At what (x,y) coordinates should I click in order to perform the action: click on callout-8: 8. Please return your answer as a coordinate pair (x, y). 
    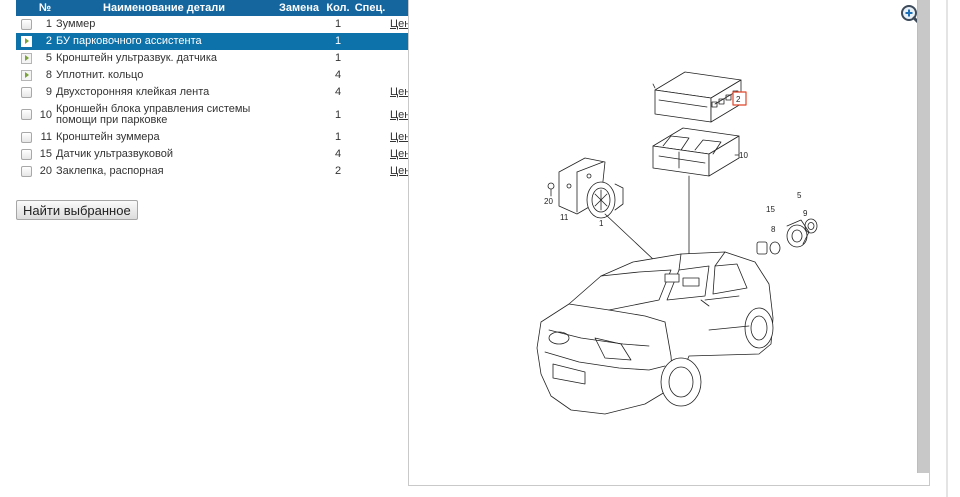
    Looking at the image, I should click on (773, 229).